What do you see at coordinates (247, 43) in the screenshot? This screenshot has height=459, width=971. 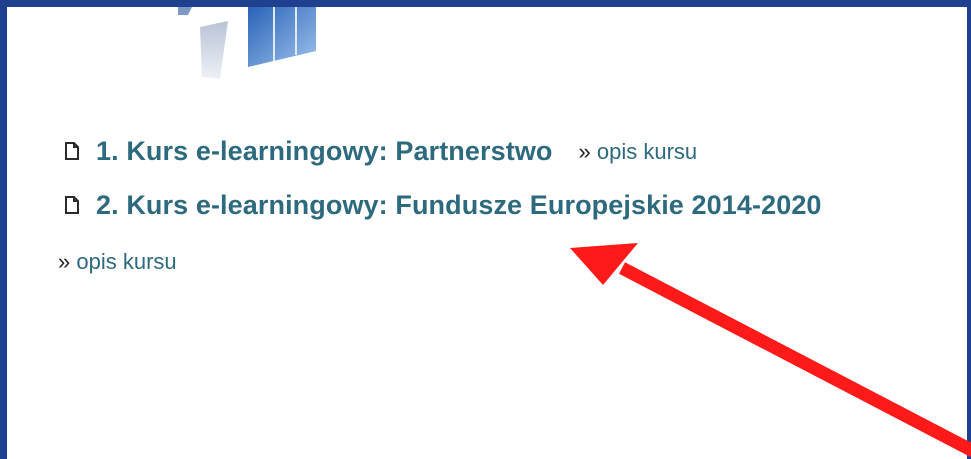 I see `site-logo` at bounding box center [247, 43].